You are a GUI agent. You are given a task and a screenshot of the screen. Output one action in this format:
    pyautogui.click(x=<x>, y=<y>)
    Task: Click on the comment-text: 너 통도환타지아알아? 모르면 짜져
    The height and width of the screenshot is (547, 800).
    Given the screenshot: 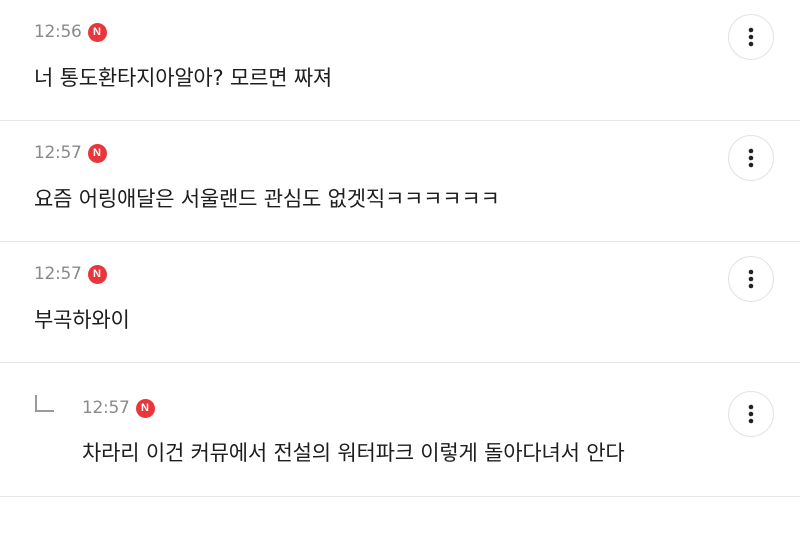 What is the action you would take?
    pyautogui.click(x=183, y=78)
    